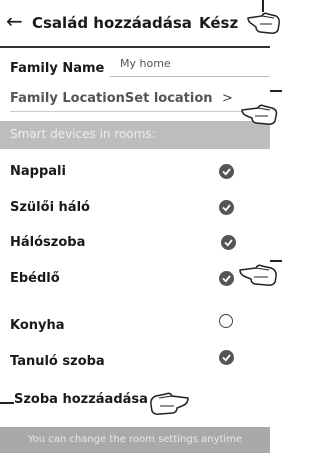  Describe the element at coordinates (35, 278) in the screenshot. I see `room-name: Ebédlő` at that location.